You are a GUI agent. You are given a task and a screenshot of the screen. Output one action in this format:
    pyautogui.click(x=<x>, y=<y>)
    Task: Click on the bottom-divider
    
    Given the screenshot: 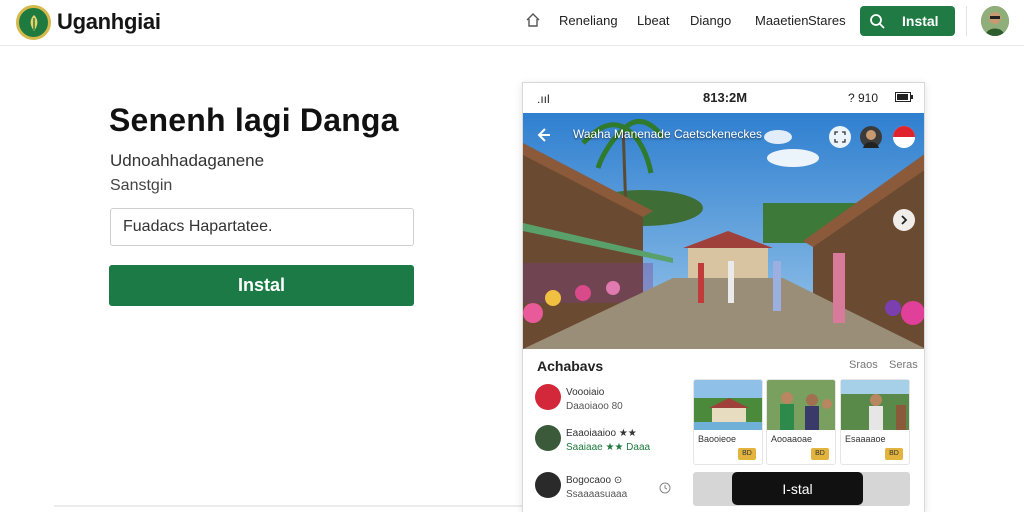 What is the action you would take?
    pyautogui.click(x=289, y=506)
    